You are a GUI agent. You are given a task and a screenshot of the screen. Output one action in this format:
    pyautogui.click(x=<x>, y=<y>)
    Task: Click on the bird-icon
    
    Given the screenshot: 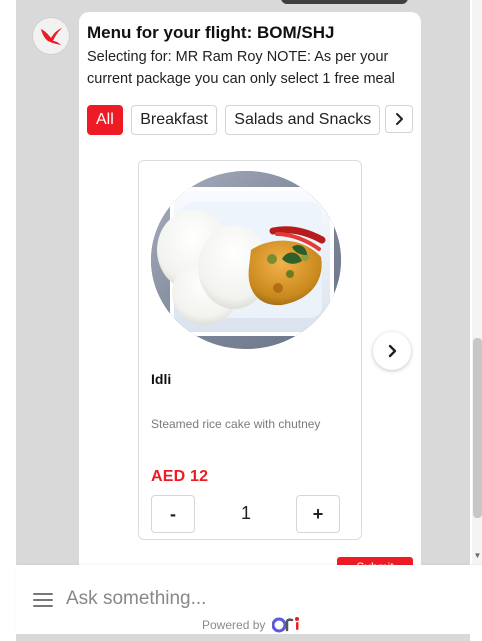 What is the action you would take?
    pyautogui.click(x=51, y=36)
    